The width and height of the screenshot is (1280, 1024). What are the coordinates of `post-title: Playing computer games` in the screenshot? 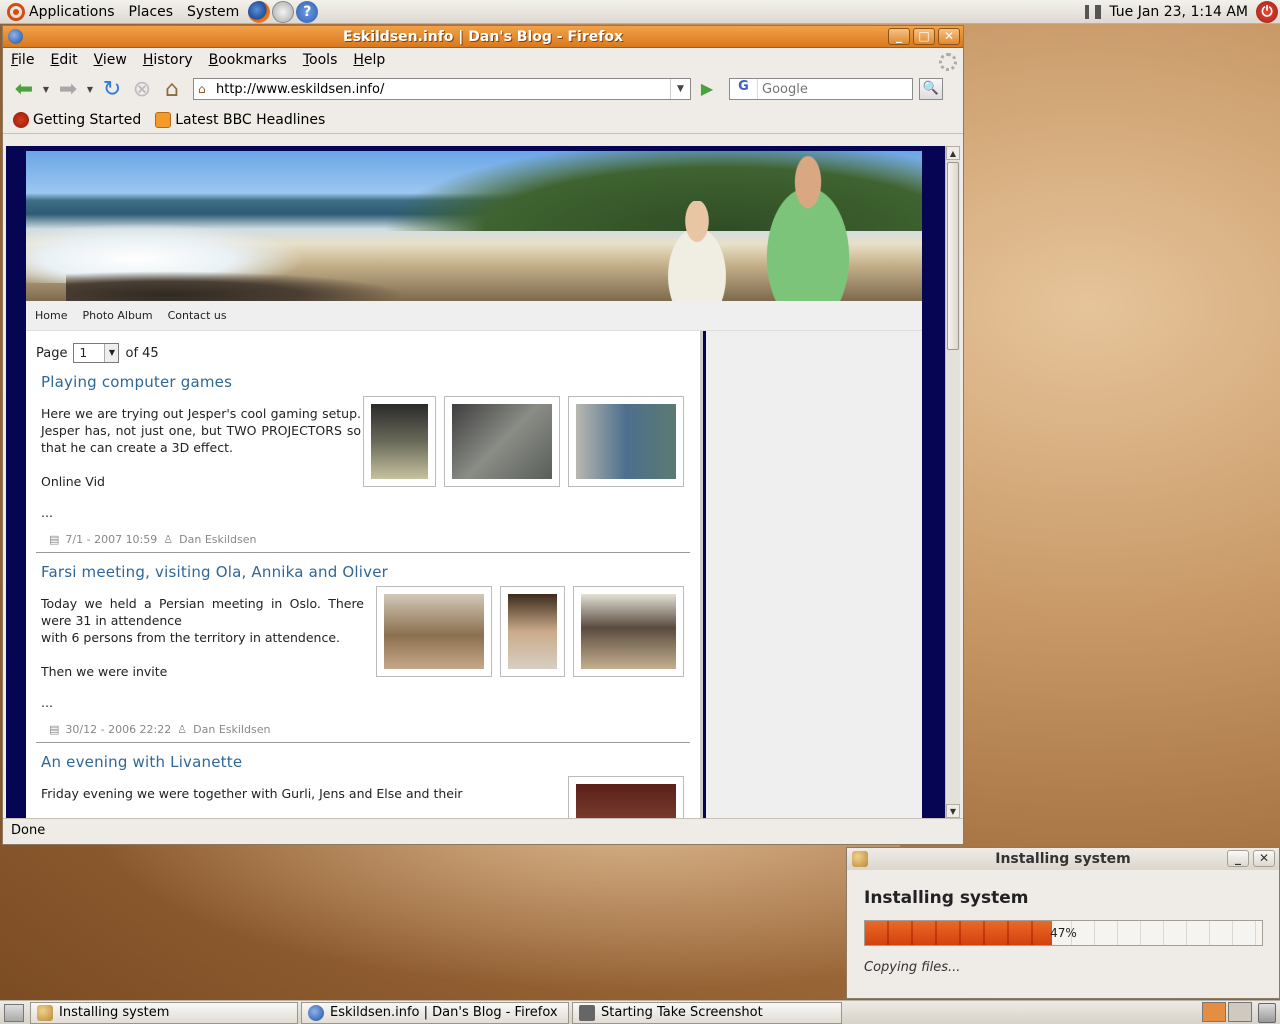 It's located at (363, 382).